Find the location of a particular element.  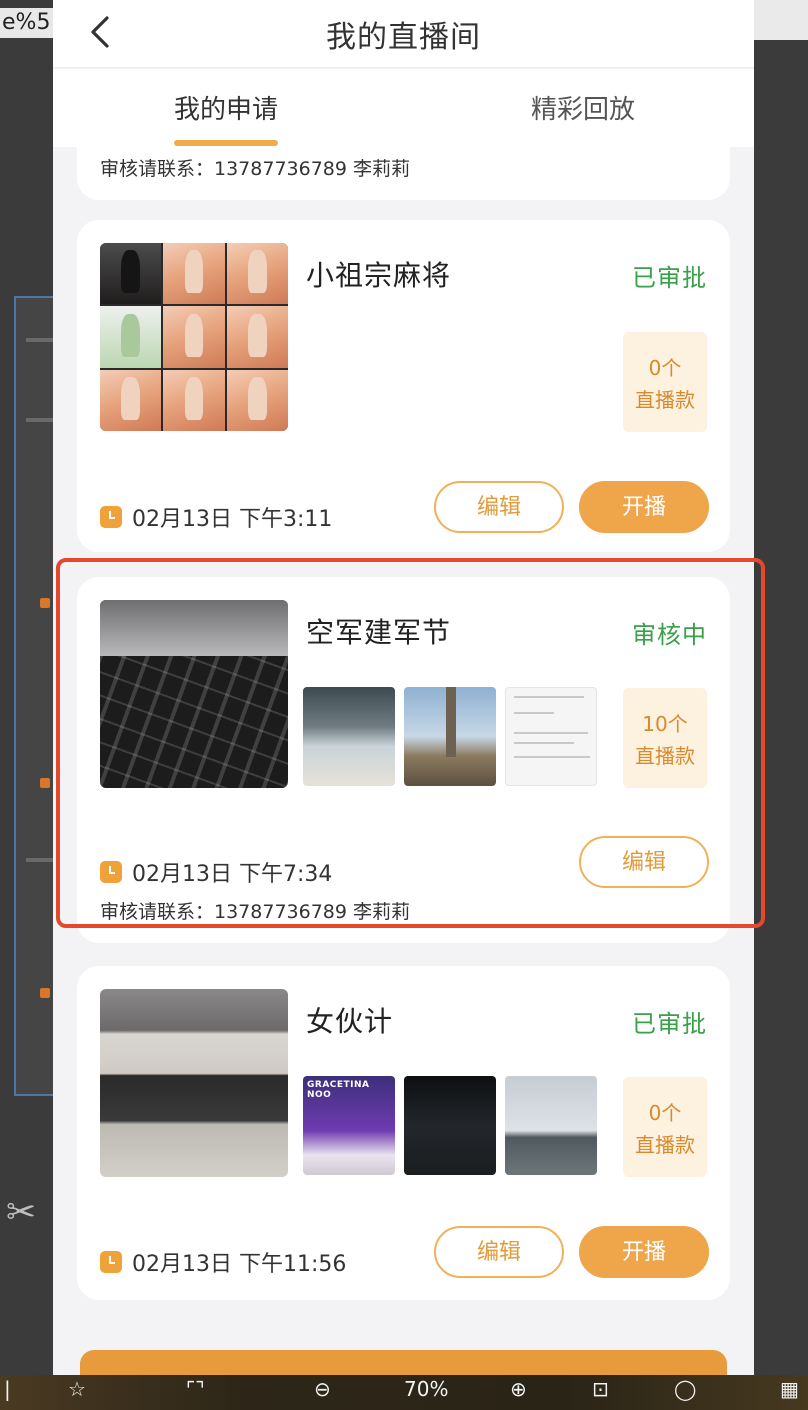

scissors-icon: ✂ is located at coordinates (21, 1212).